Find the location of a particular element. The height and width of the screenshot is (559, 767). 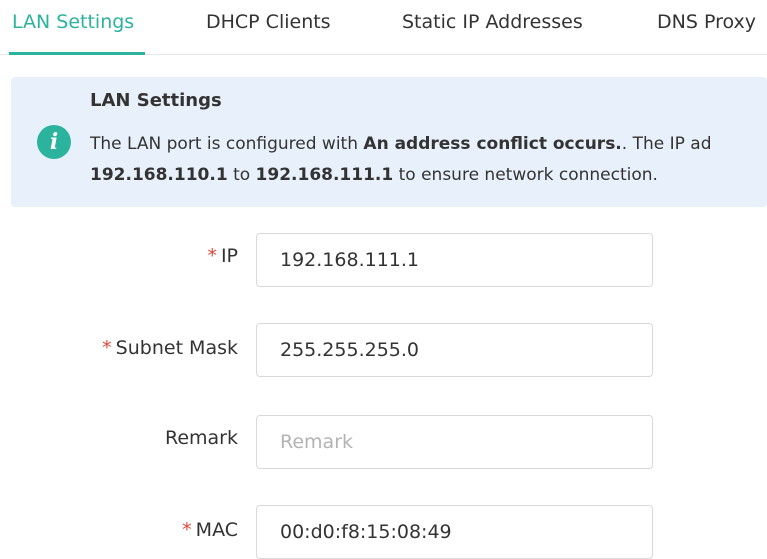

active-tab-indicator is located at coordinates (77, 53).